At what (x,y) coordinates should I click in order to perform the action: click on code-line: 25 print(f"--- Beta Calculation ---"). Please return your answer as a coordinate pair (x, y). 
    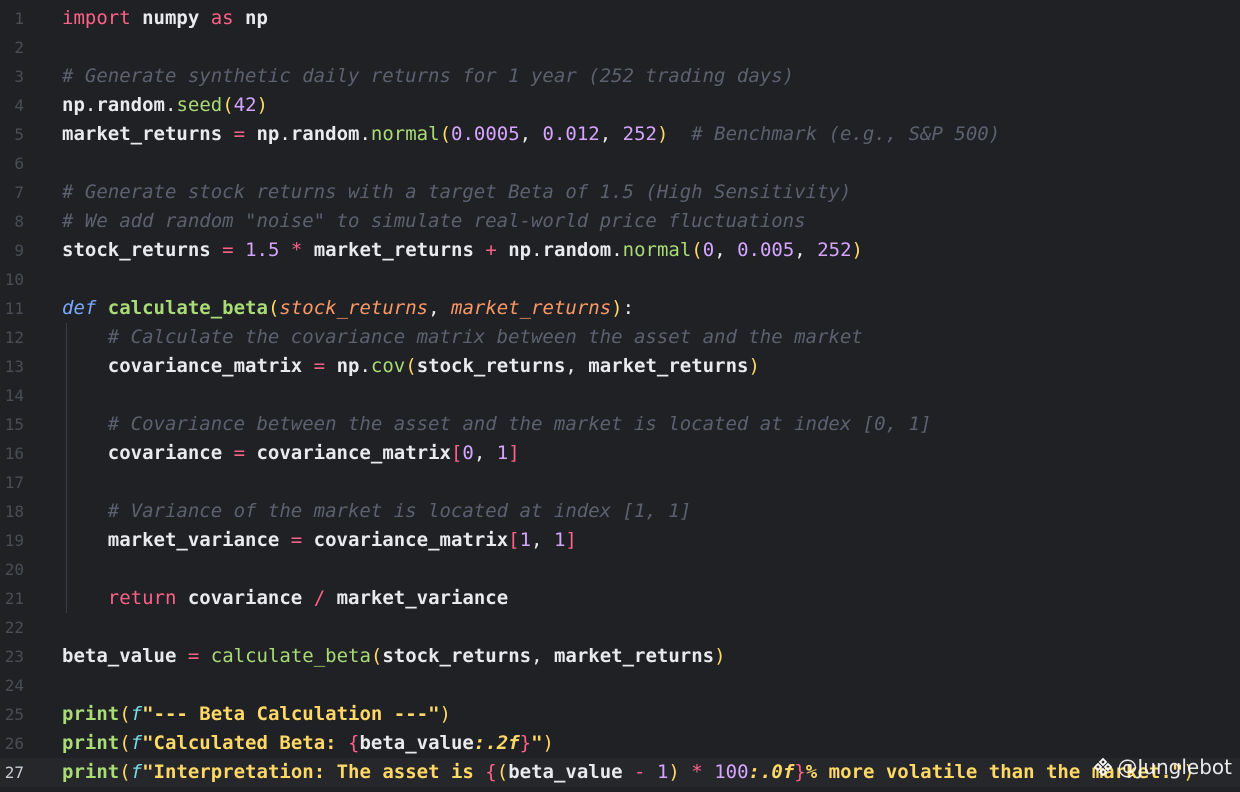
    Looking at the image, I should click on (620, 714).